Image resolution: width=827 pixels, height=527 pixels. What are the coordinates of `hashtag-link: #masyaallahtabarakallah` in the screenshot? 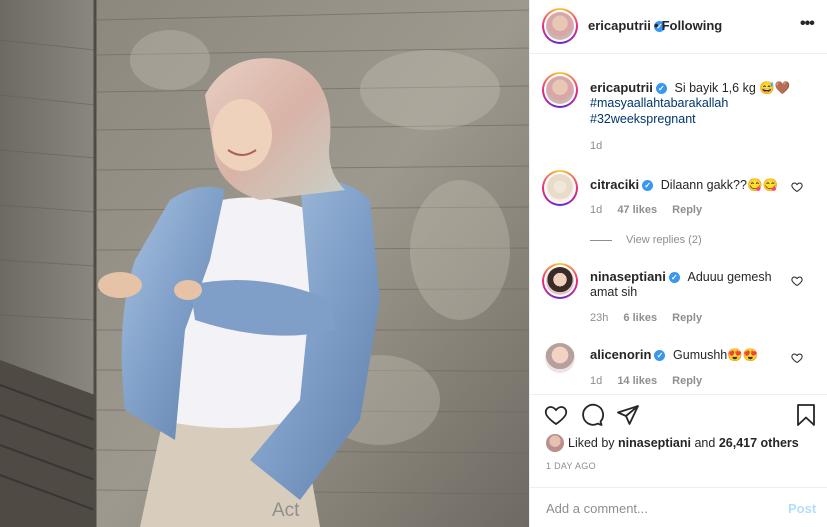 It's located at (659, 103).